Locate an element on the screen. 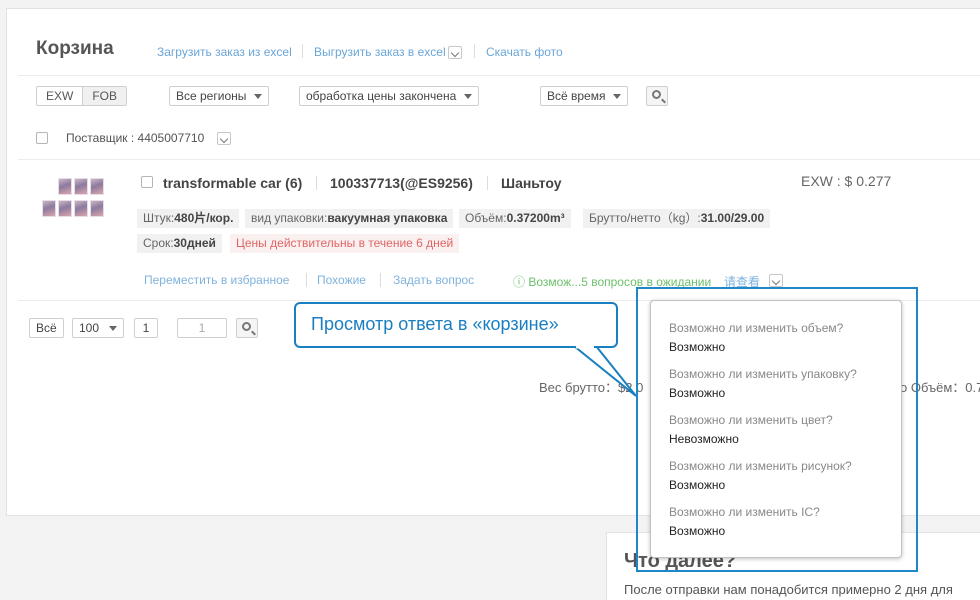 This screenshot has height=600, width=980. answers-popup is located at coordinates (776, 429).